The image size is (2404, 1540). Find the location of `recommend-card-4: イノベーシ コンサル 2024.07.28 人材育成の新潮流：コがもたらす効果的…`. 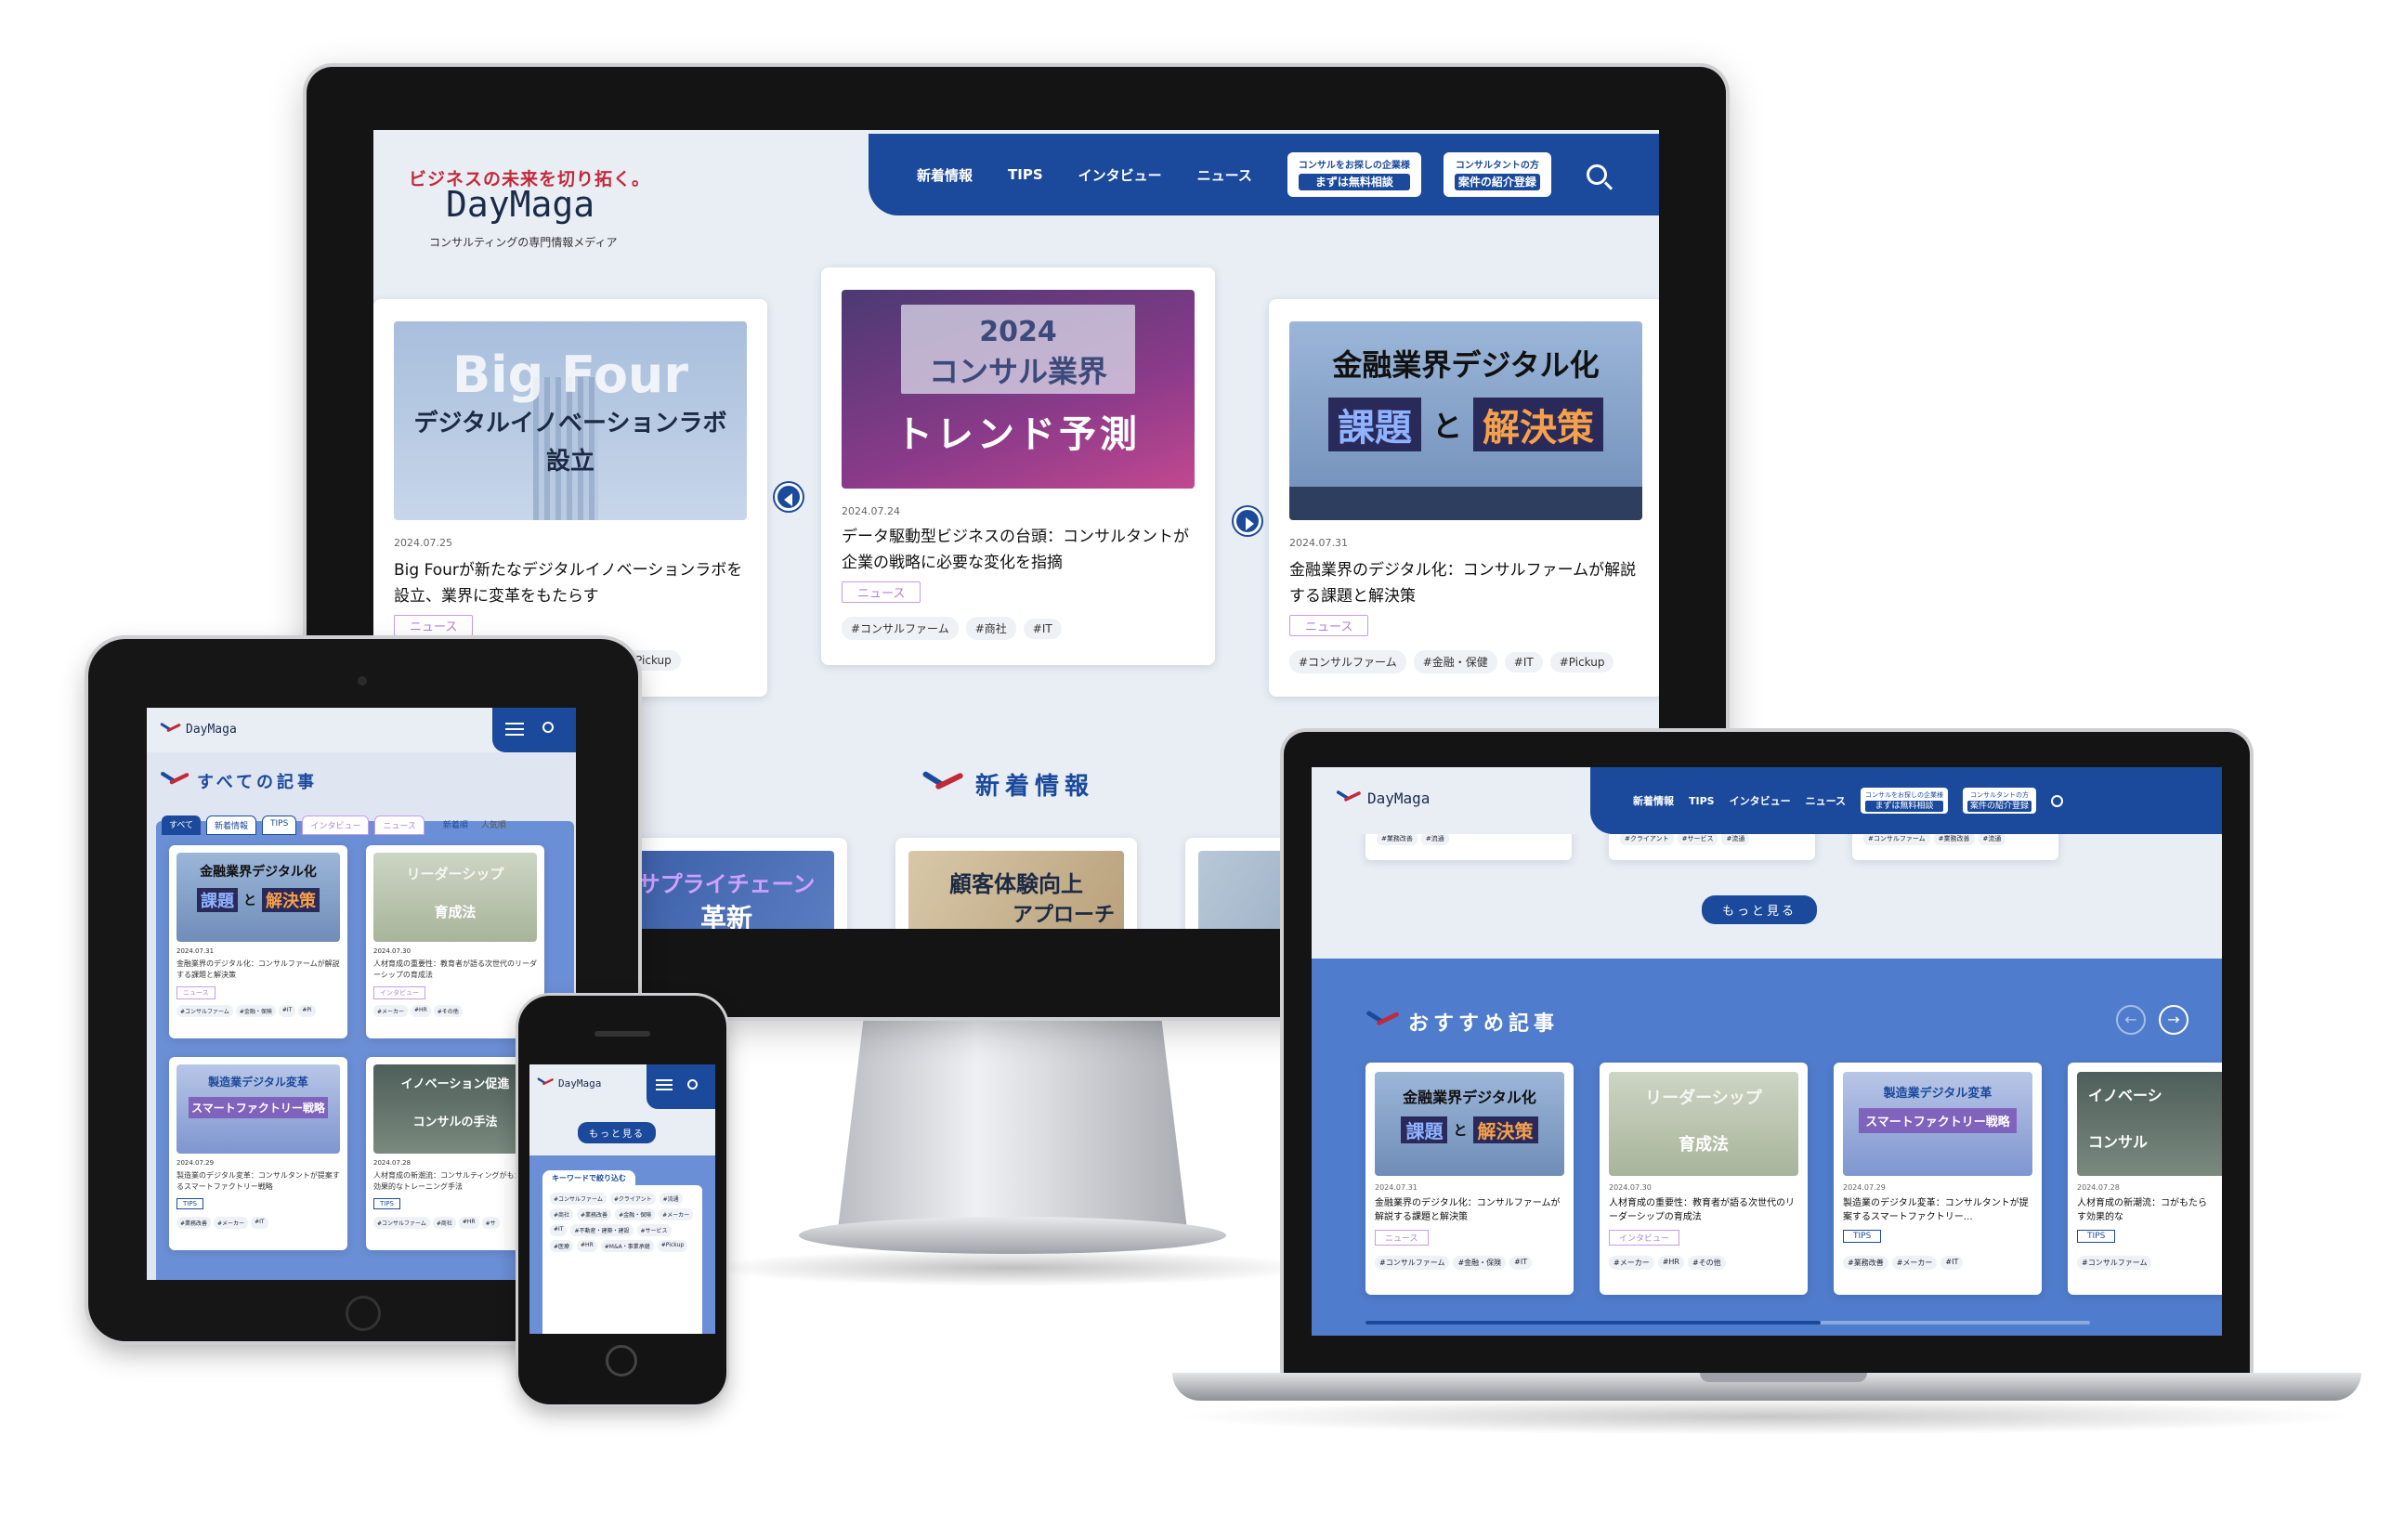

recommend-card-4: イノベーシ コンサル 2024.07.28 人材育成の新潮流：コがもたらす効果的… is located at coordinates (2145, 1179).